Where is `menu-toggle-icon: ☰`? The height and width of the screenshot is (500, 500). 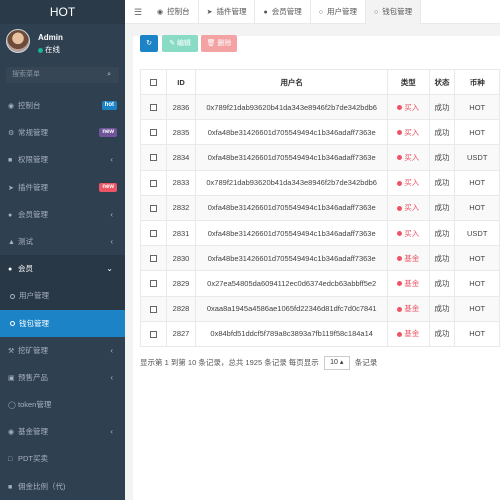 menu-toggle-icon: ☰ is located at coordinates (138, 12).